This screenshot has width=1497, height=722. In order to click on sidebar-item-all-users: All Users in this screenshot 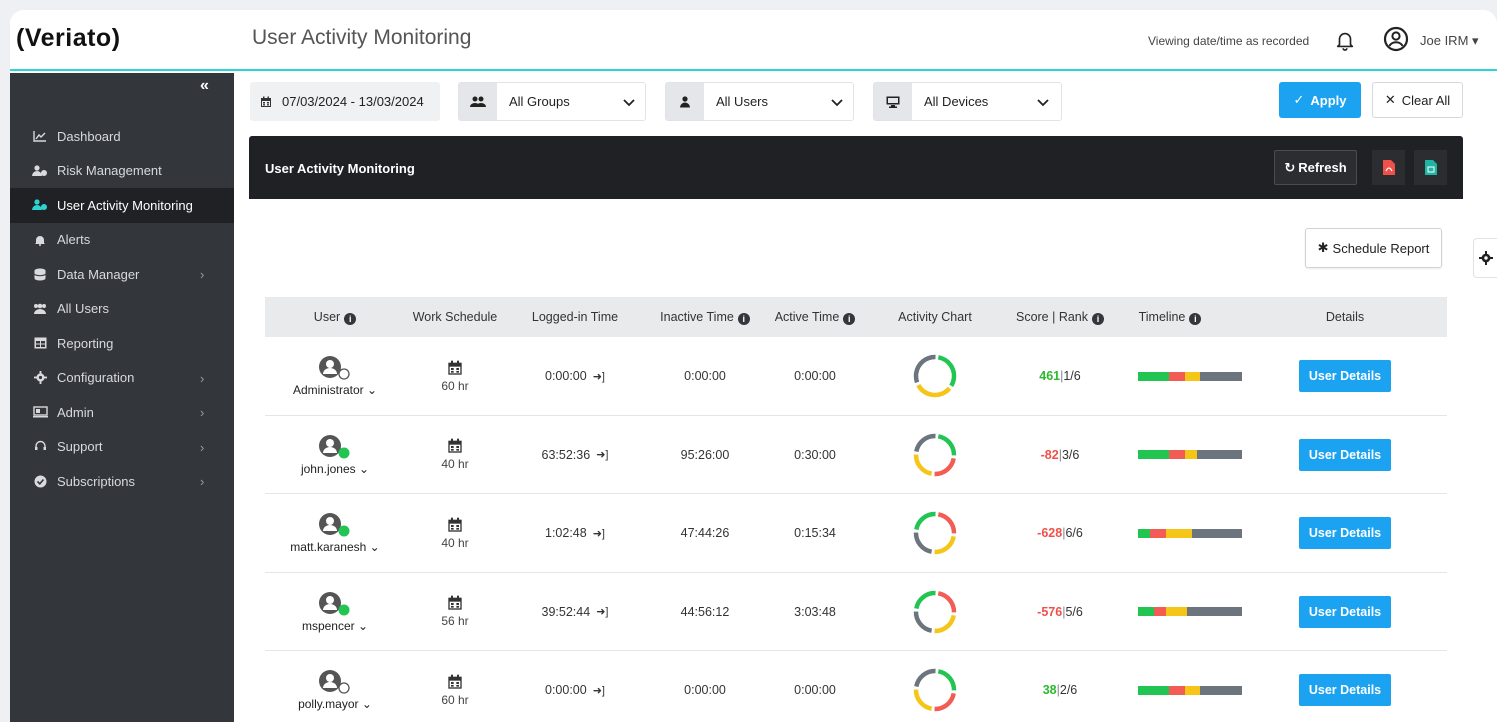, I will do `click(122, 309)`.